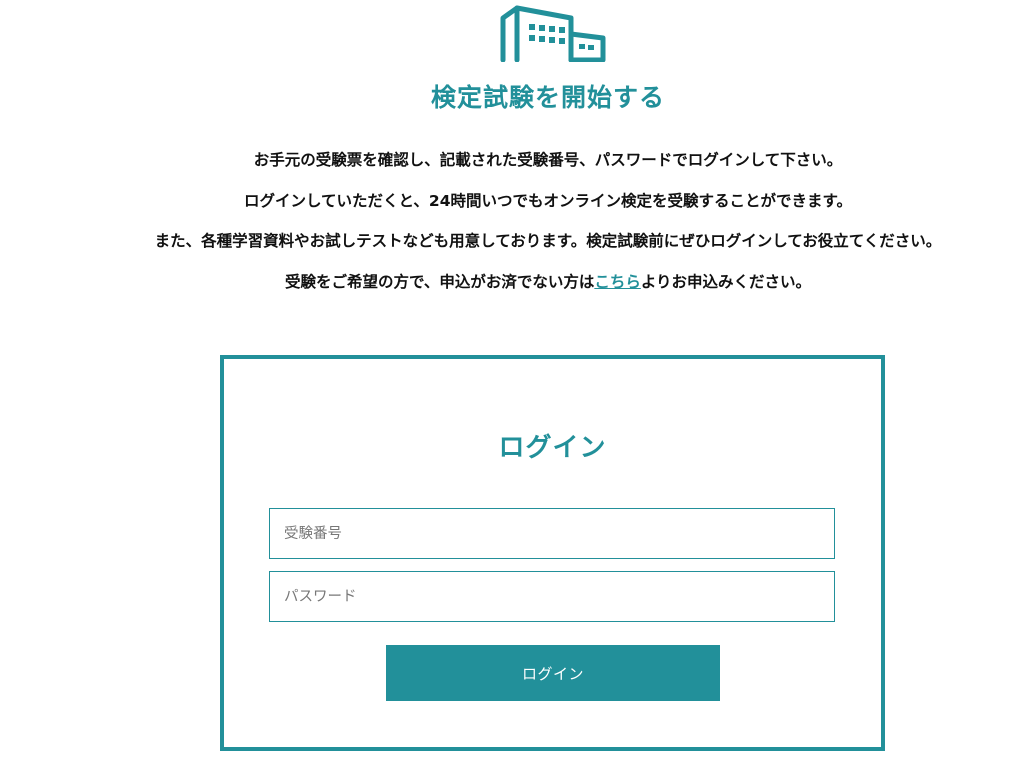 This screenshot has width=1024, height=775. I want to click on intro-line-2: ログインしていただくと、24時間いつでもオンライン検定を受験することができます。, so click(548, 200).